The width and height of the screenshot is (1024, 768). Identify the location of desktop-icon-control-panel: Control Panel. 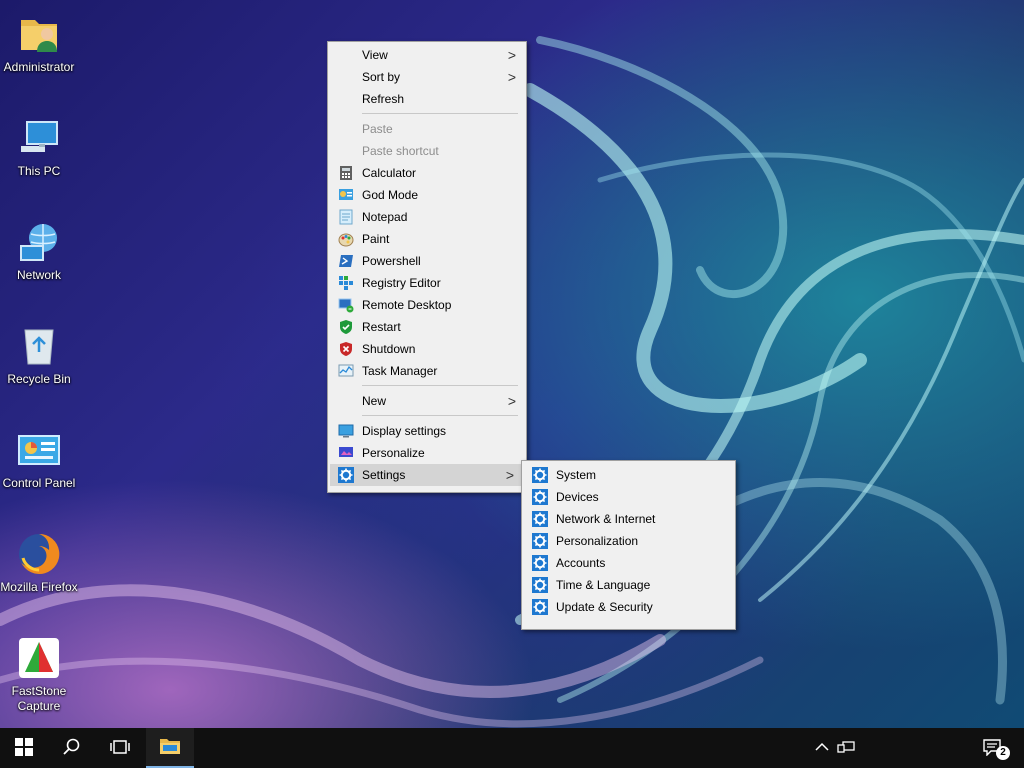
(39, 455).